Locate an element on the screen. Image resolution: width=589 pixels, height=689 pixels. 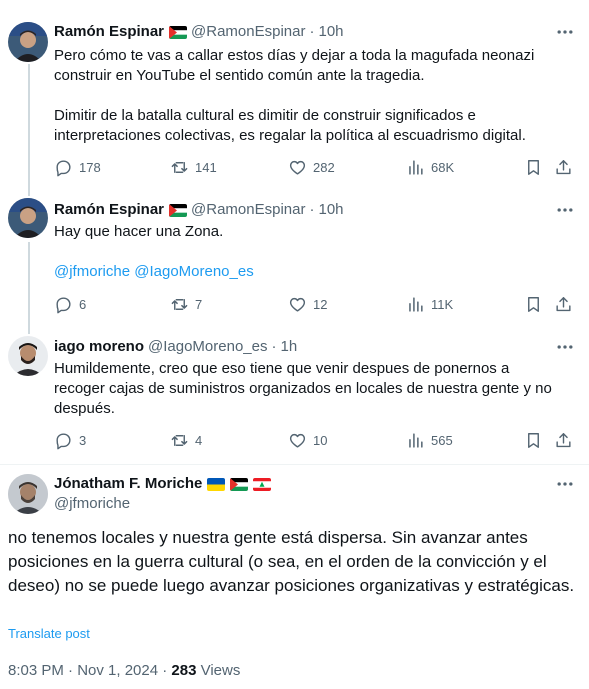
translate-post-link: Translate post is located at coordinates (49, 633).